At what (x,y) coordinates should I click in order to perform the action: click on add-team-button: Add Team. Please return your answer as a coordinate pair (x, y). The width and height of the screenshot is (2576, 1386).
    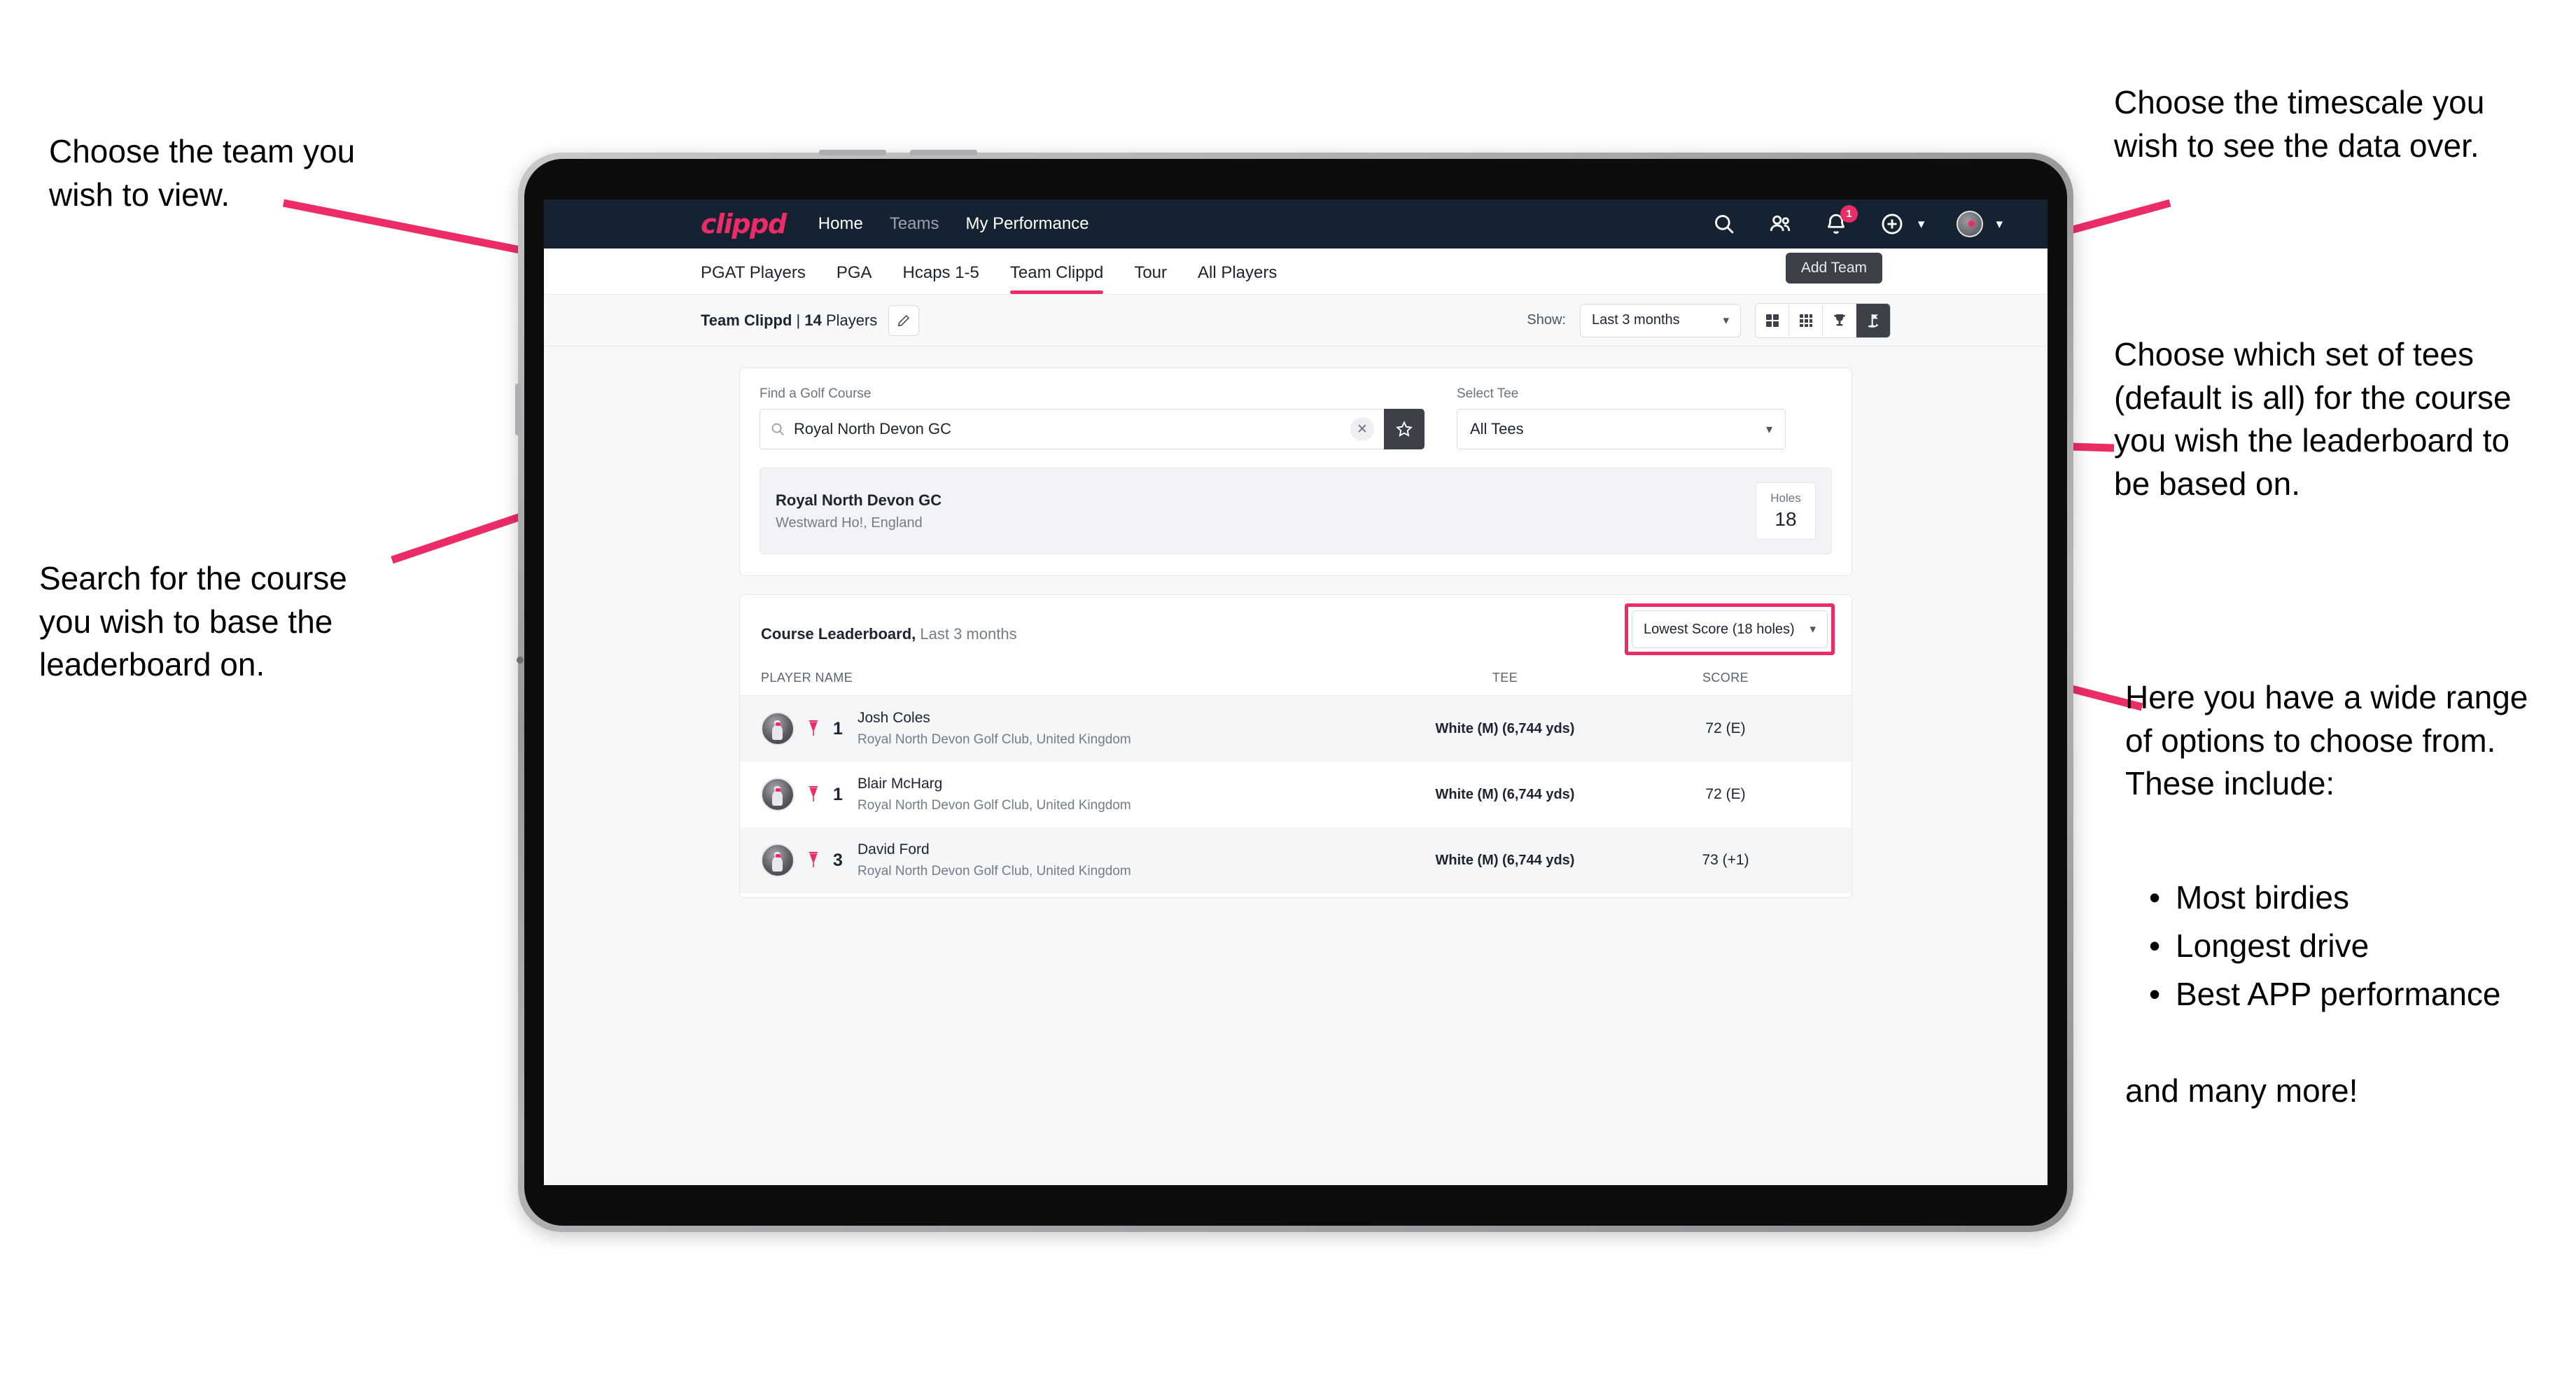
    Looking at the image, I should click on (1833, 268).